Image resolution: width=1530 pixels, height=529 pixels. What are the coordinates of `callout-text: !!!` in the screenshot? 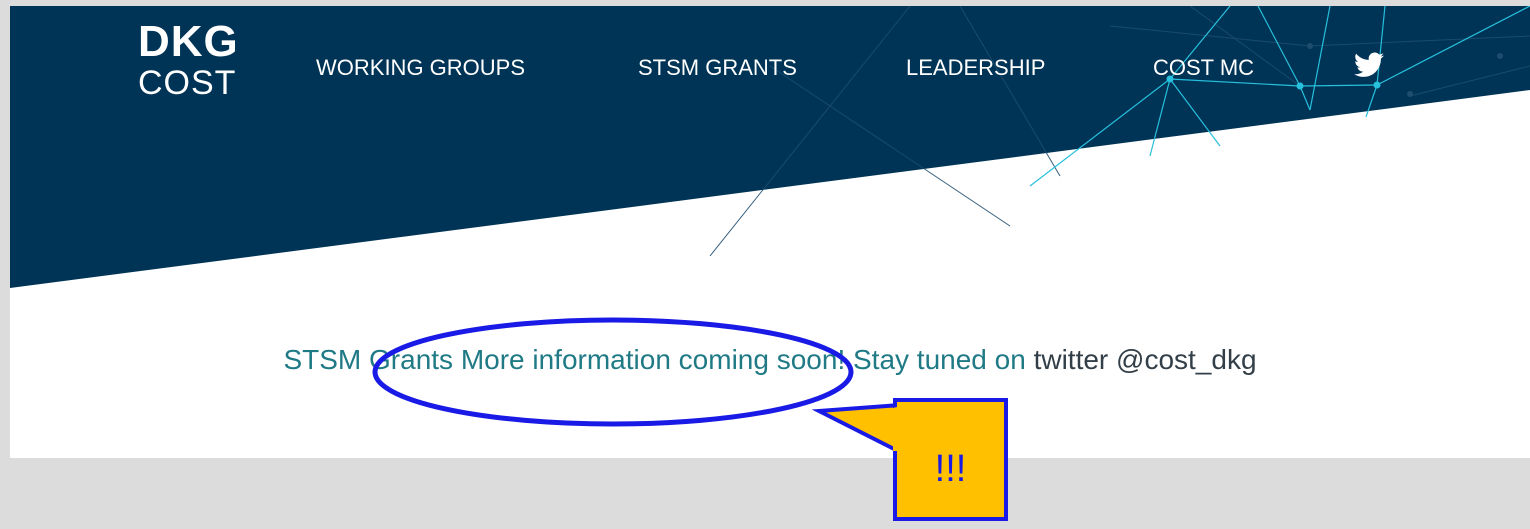 It's located at (950, 469).